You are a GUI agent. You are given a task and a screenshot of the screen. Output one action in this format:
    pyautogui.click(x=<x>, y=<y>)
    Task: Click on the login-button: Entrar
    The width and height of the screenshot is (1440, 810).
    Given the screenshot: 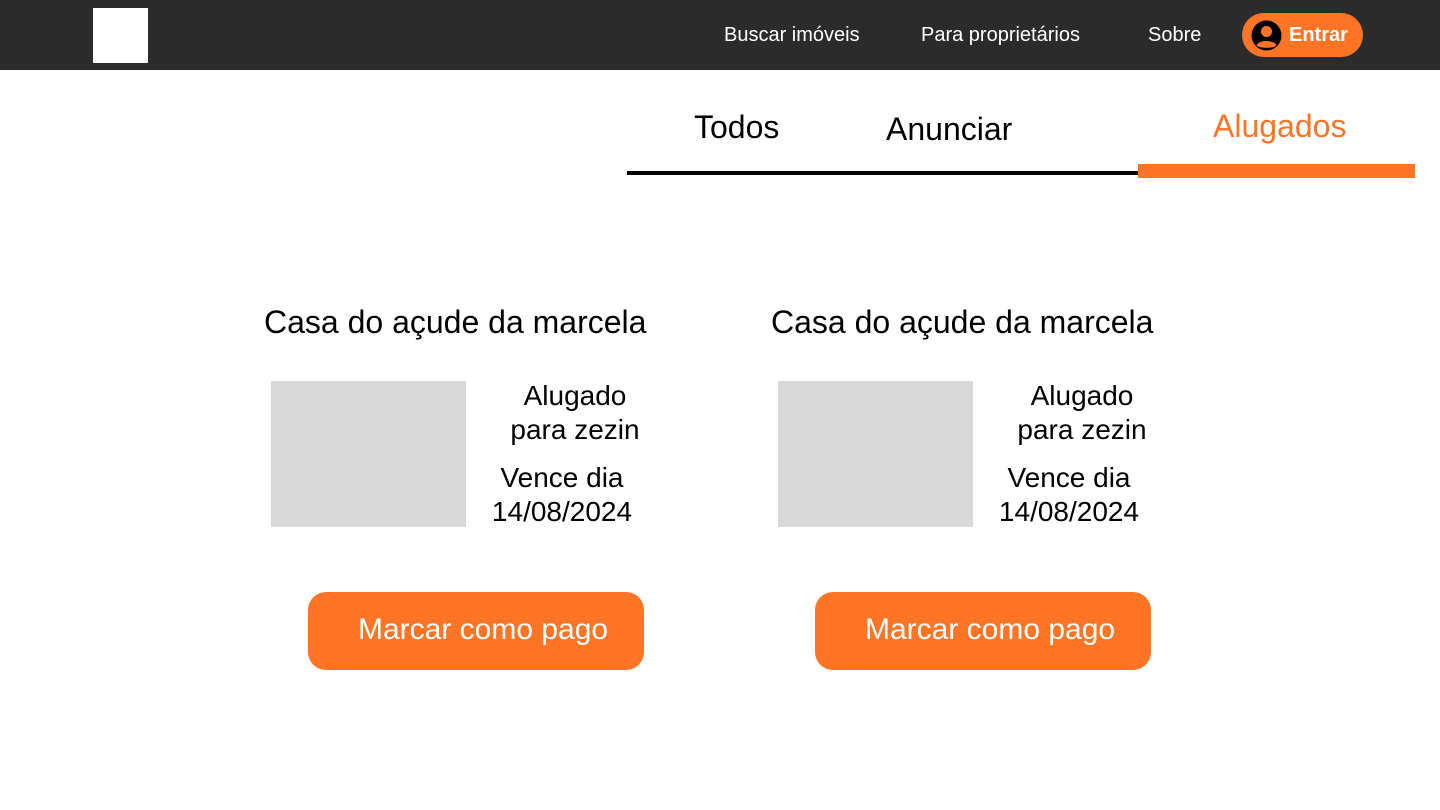 What is the action you would take?
    pyautogui.click(x=1302, y=35)
    